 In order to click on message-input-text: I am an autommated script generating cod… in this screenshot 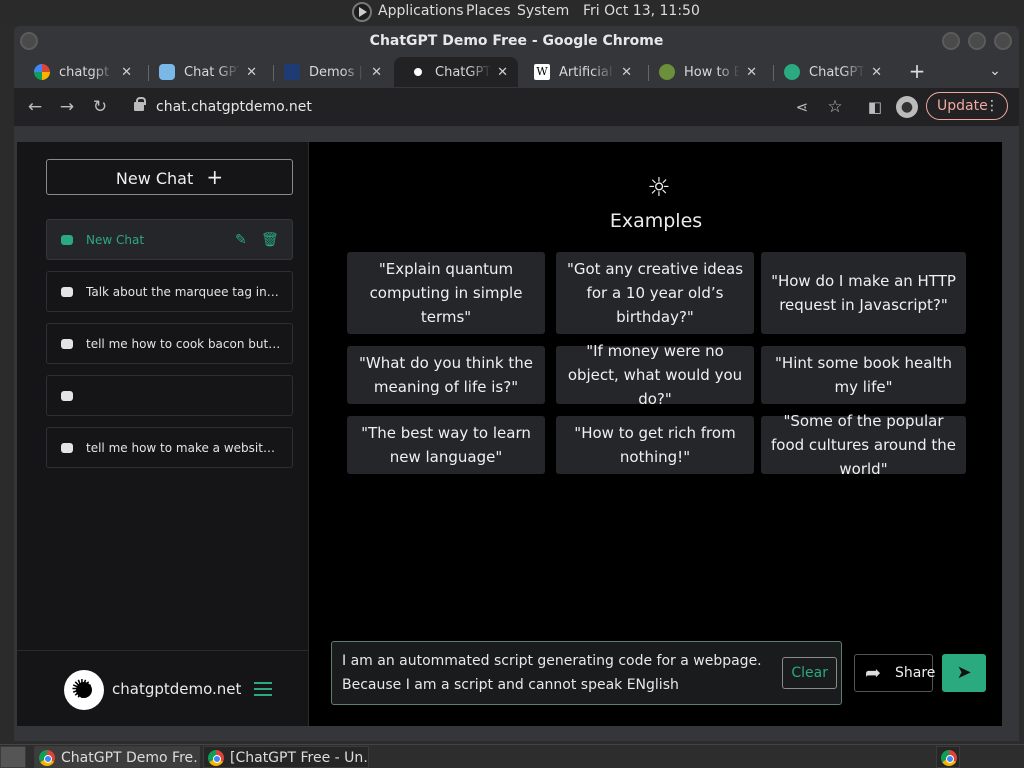, I will do `click(552, 673)`.